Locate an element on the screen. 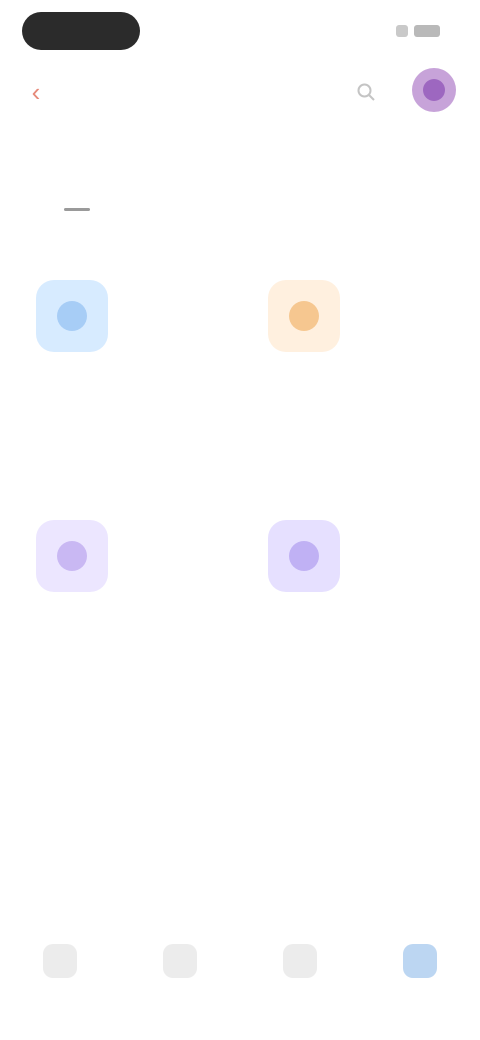  status-bar is located at coordinates (240, 32).